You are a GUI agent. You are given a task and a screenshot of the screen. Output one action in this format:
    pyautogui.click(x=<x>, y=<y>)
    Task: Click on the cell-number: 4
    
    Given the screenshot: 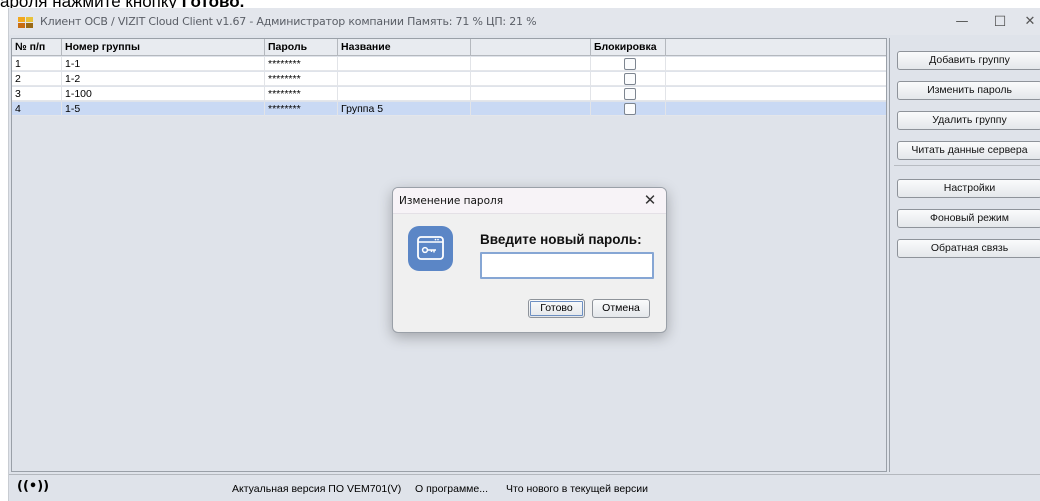 What is the action you would take?
    pyautogui.click(x=37, y=109)
    